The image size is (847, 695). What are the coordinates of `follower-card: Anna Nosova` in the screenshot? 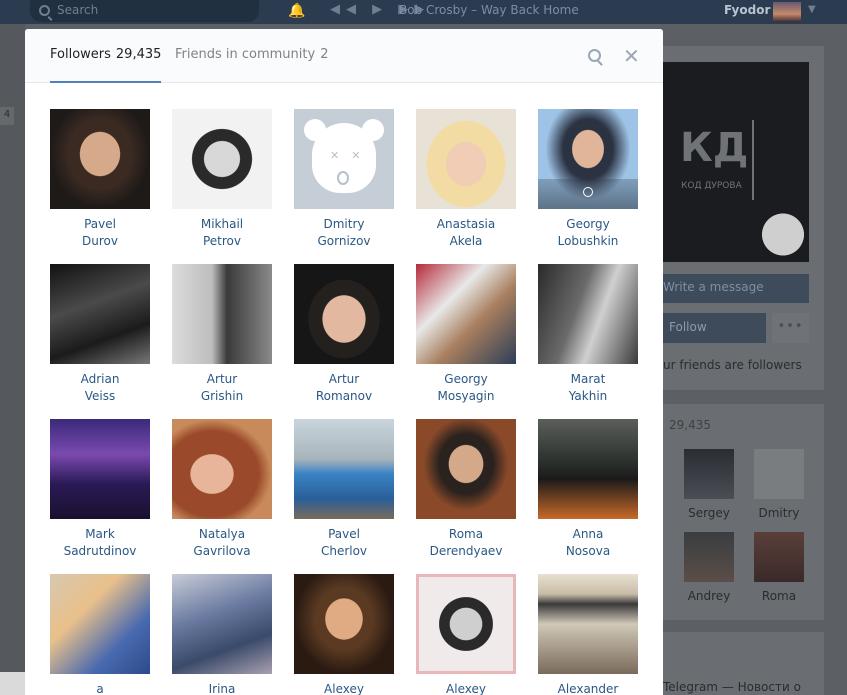 It's located at (588, 489).